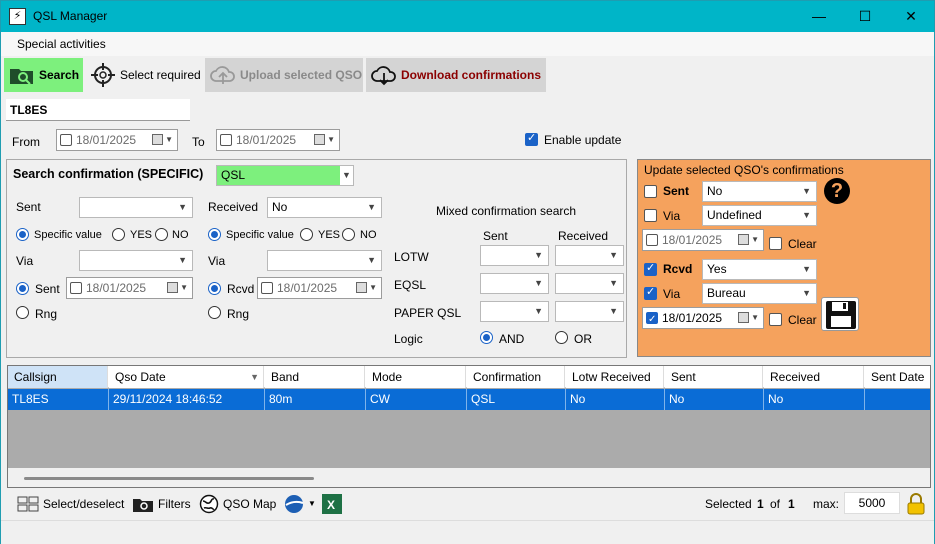 This screenshot has height=544, width=935. I want to click on received-yes-radio, so click(306, 234).